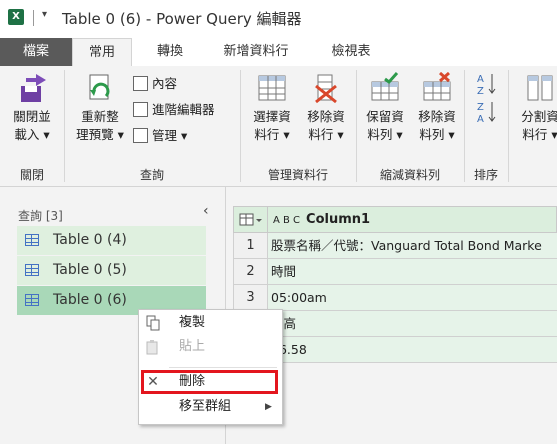 The image size is (557, 444). I want to click on query-item: Table 0 (4), so click(111, 240).